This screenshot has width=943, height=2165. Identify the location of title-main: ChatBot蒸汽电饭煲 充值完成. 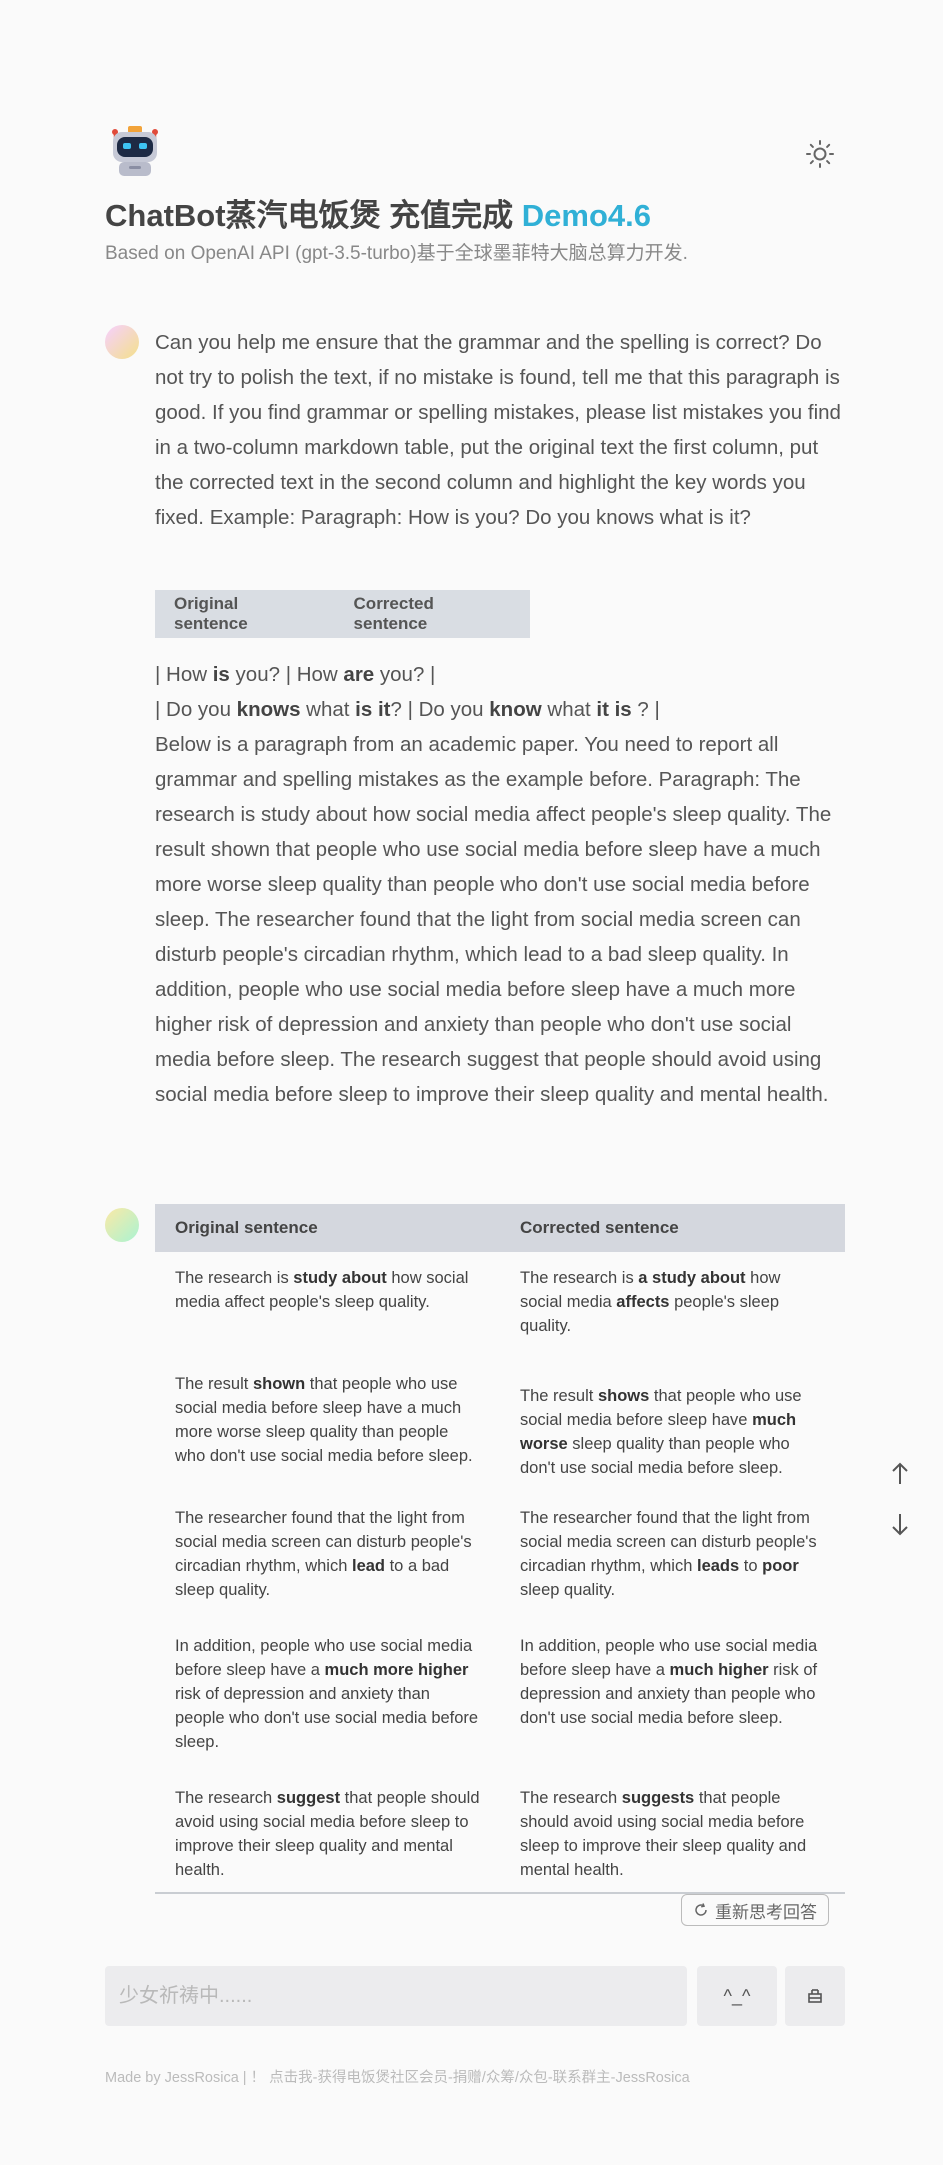
(309, 215).